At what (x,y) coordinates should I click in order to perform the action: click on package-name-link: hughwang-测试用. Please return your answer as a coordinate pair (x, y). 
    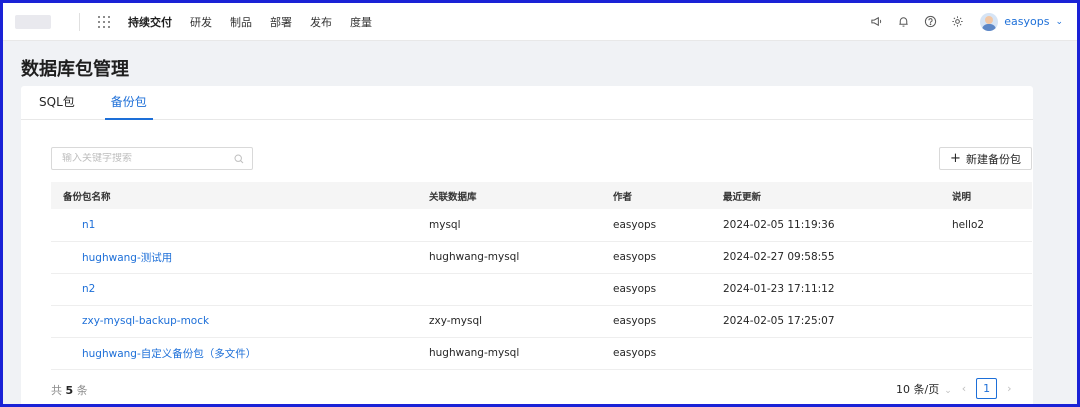
    Looking at the image, I should click on (240, 257).